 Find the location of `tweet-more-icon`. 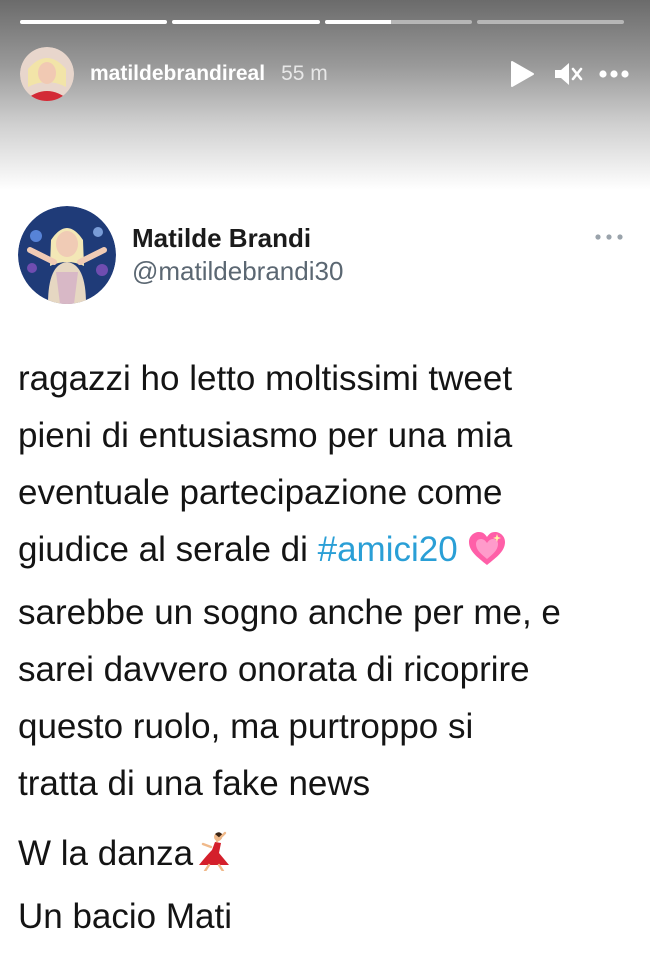

tweet-more-icon is located at coordinates (609, 237).